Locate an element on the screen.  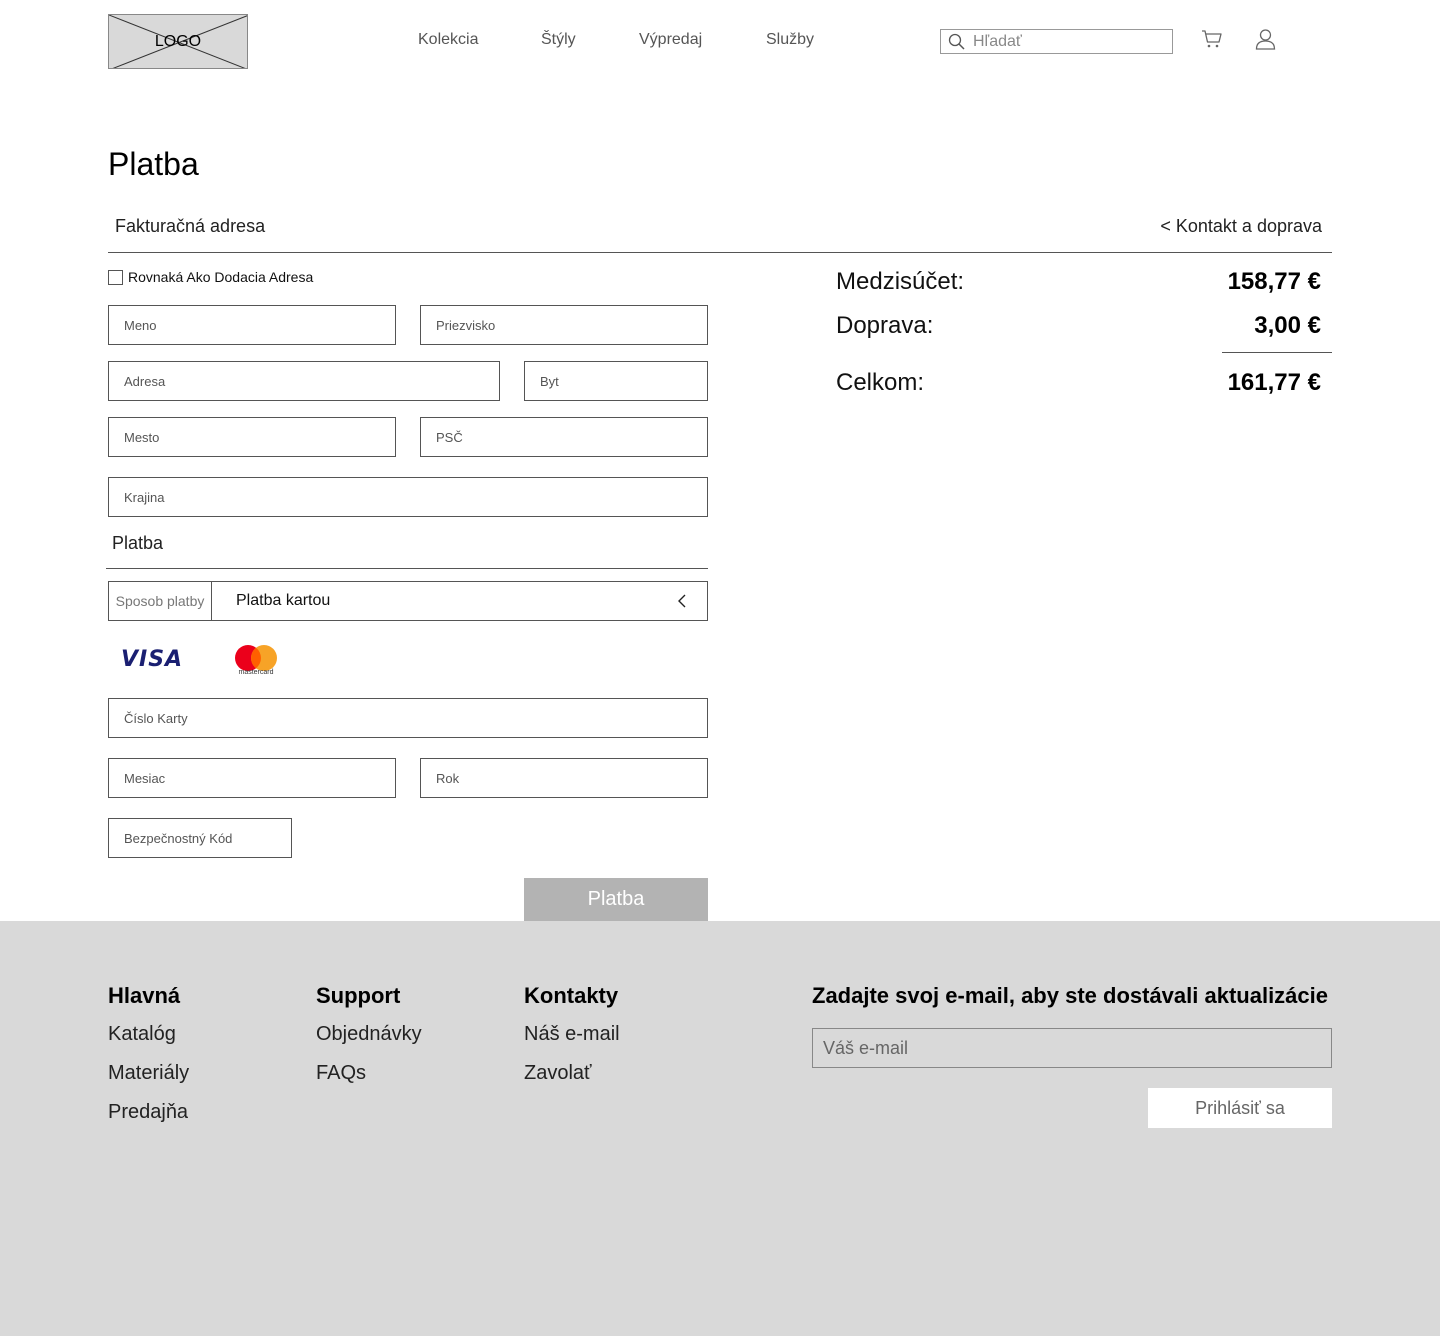
total-value: 161,77 € is located at coordinates (1274, 382).